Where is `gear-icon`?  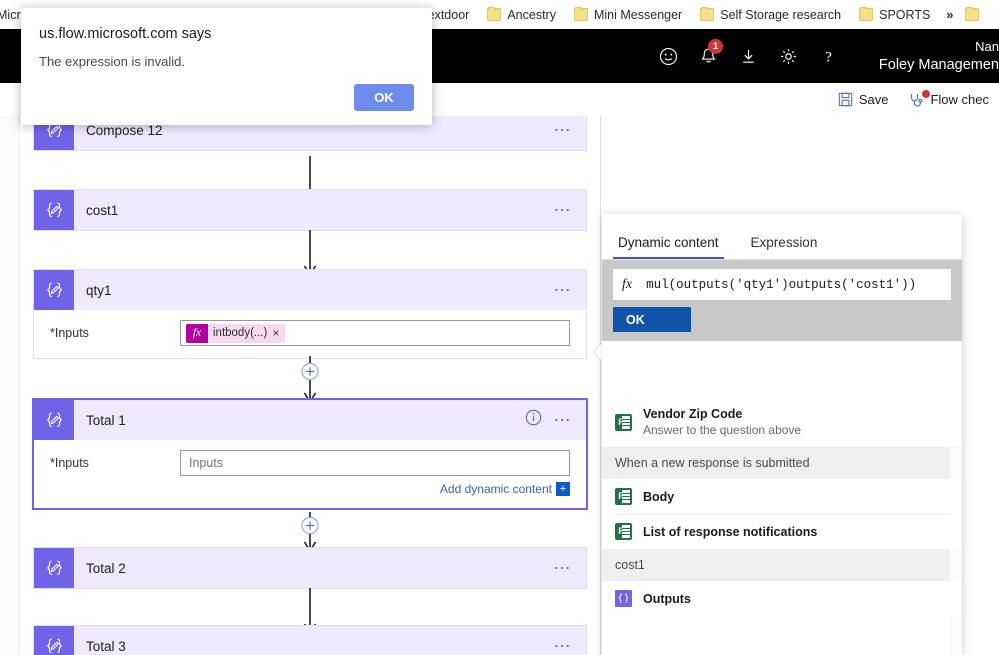 gear-icon is located at coordinates (788, 56).